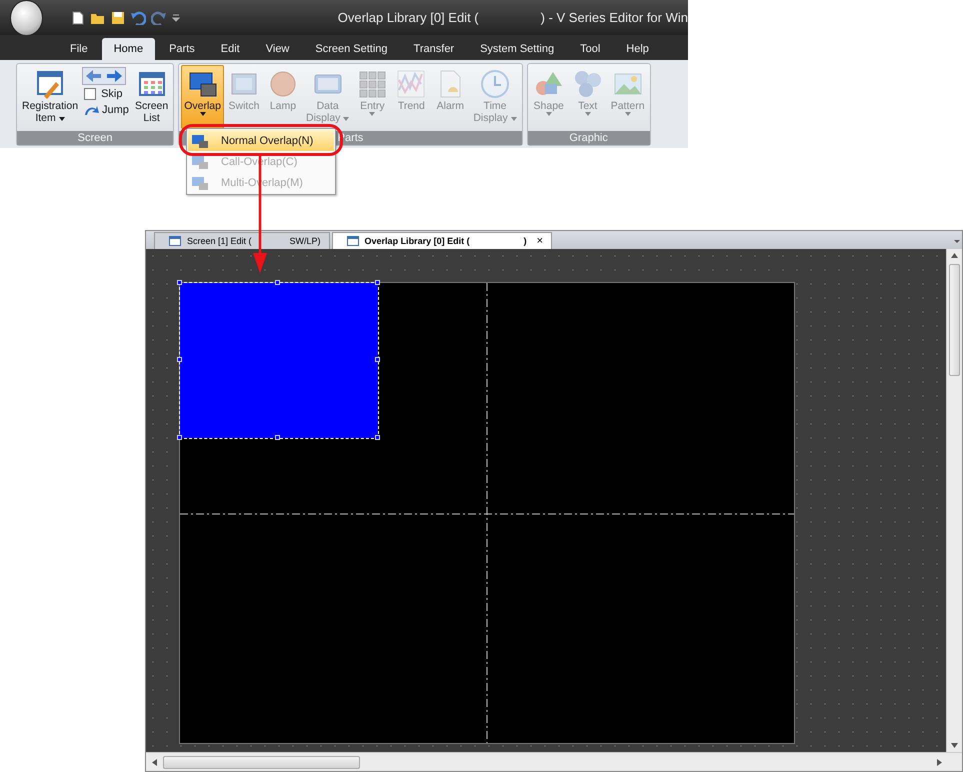 The image size is (963, 772). What do you see at coordinates (540, 241) in the screenshot?
I see `close-button: ×` at bounding box center [540, 241].